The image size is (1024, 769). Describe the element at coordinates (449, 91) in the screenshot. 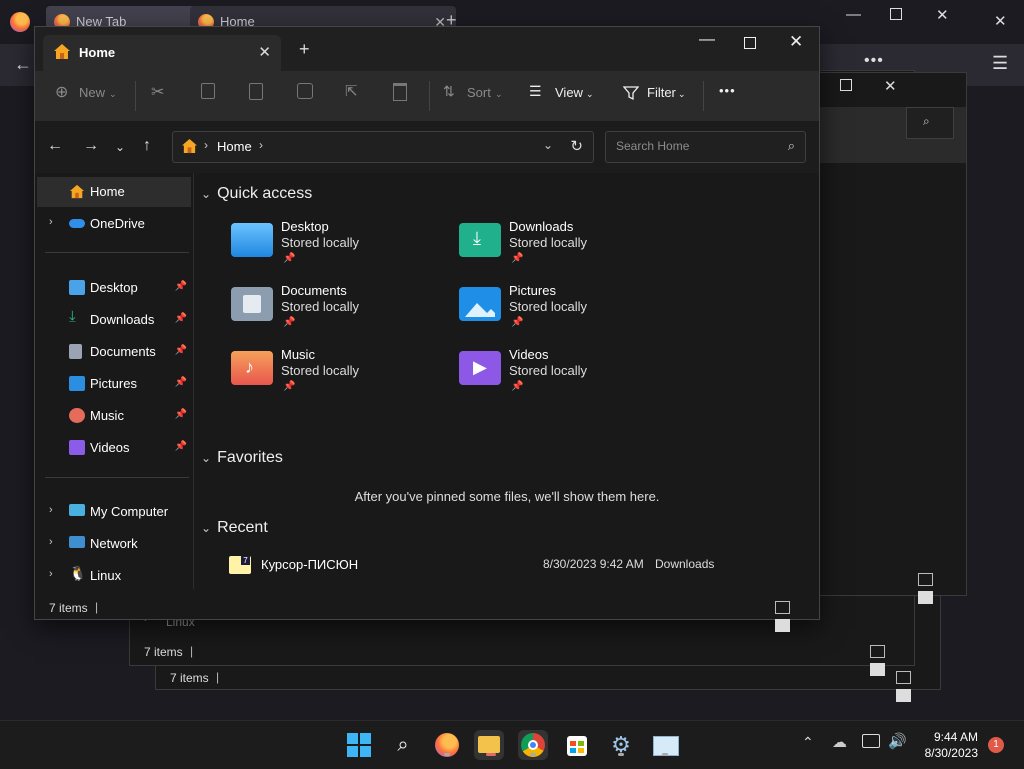

I see `sort-icon: ⇅` at that location.